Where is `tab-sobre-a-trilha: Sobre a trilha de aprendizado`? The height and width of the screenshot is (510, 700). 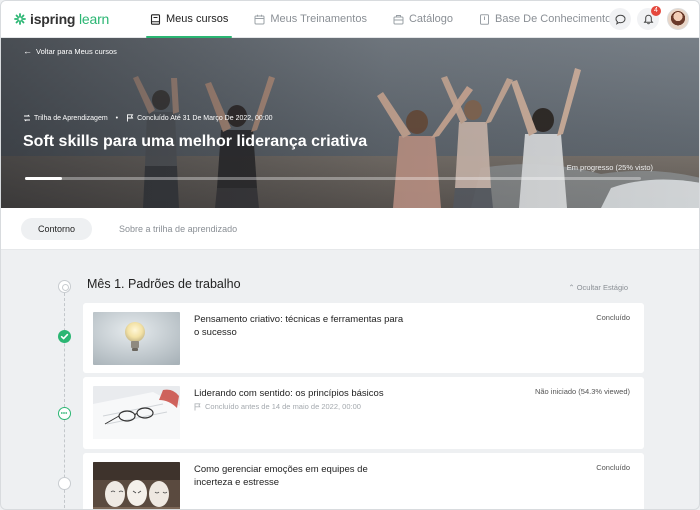 tab-sobre-a-trilha: Sobre a trilha de aprendizado is located at coordinates (178, 229).